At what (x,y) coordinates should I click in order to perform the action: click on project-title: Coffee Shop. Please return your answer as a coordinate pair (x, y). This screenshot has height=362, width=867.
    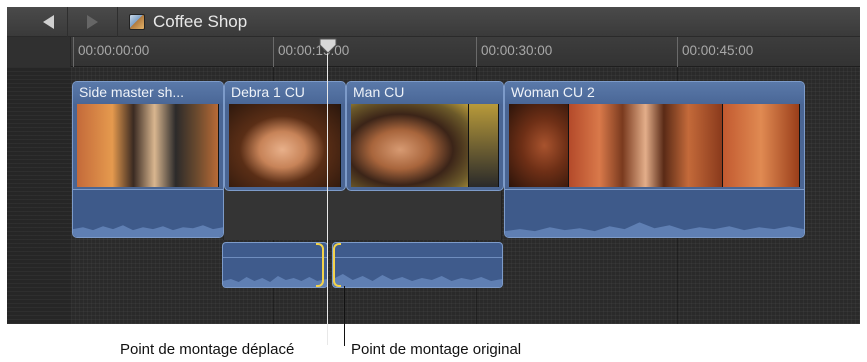
    Looking at the image, I should click on (200, 21).